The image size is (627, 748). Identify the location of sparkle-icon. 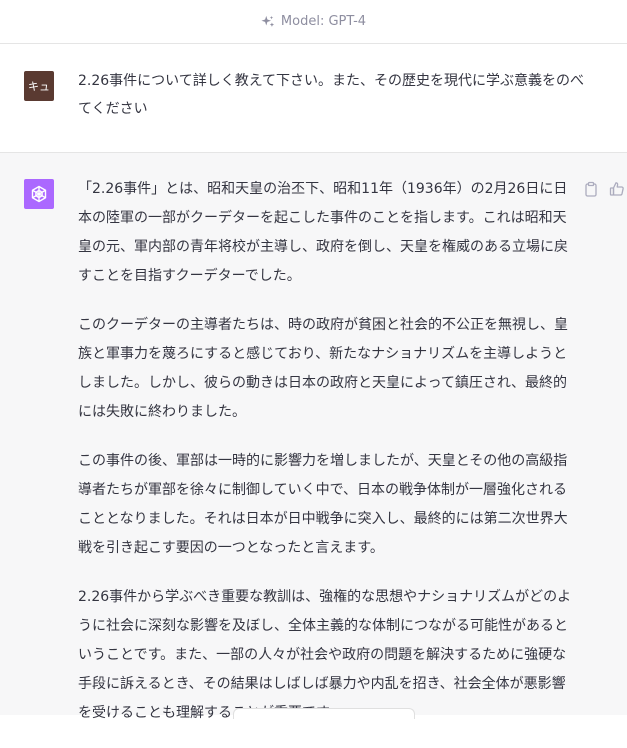
(268, 21).